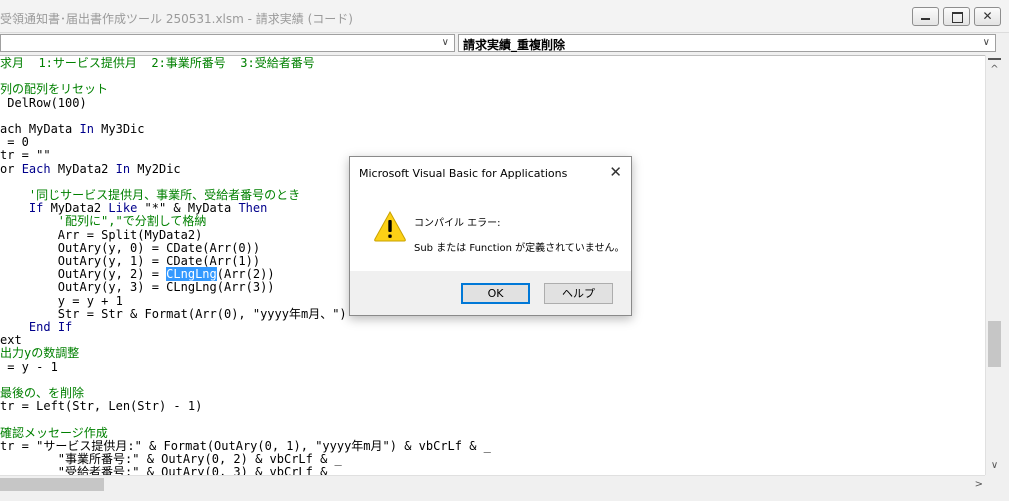 Image resolution: width=1009 pixels, height=501 pixels. What do you see at coordinates (43, 102) in the screenshot?
I see `code-line: DelRow(100)` at bounding box center [43, 102].